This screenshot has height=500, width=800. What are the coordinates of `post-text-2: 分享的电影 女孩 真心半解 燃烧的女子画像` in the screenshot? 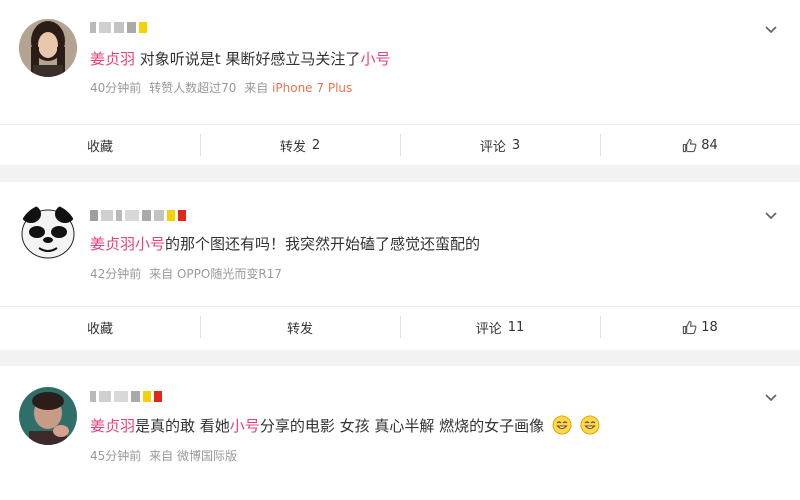 It's located at (402, 426).